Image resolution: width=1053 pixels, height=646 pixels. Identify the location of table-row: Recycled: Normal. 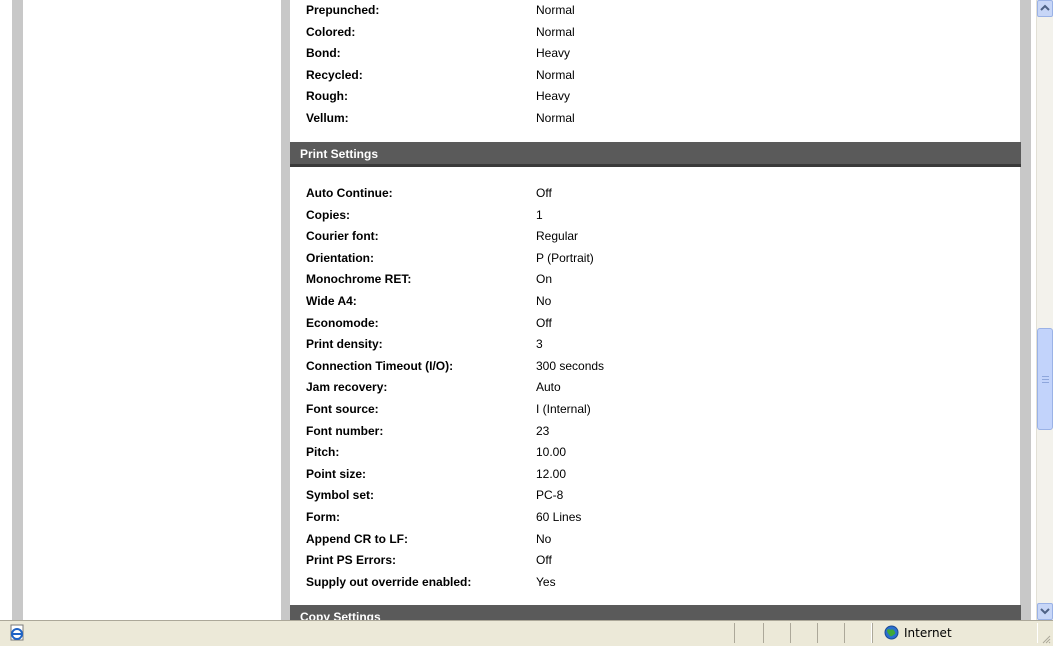
(655, 76).